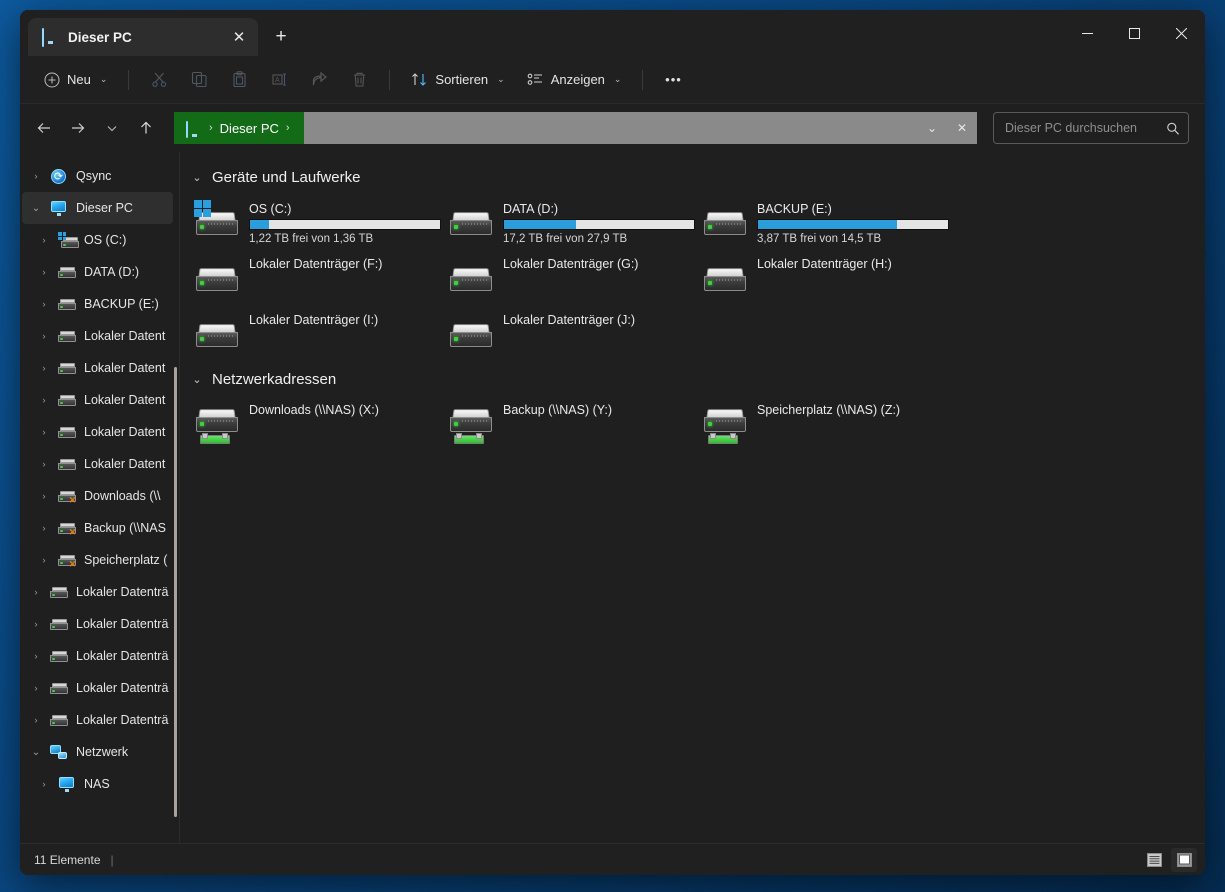  What do you see at coordinates (571, 224) in the screenshot?
I see `drive-tile: DATA (D:) 17,2 TB frei von 27,9 TB` at bounding box center [571, 224].